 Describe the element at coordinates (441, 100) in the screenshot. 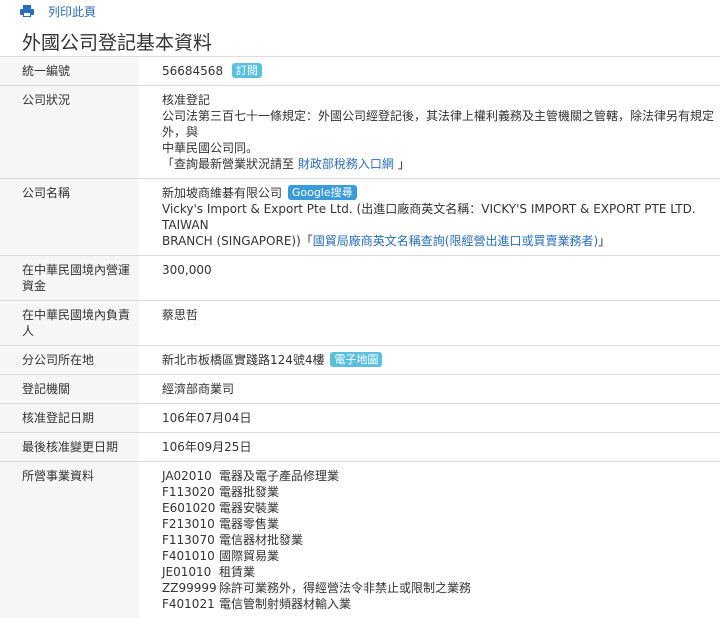

I see `status-value: 核准登記` at that location.